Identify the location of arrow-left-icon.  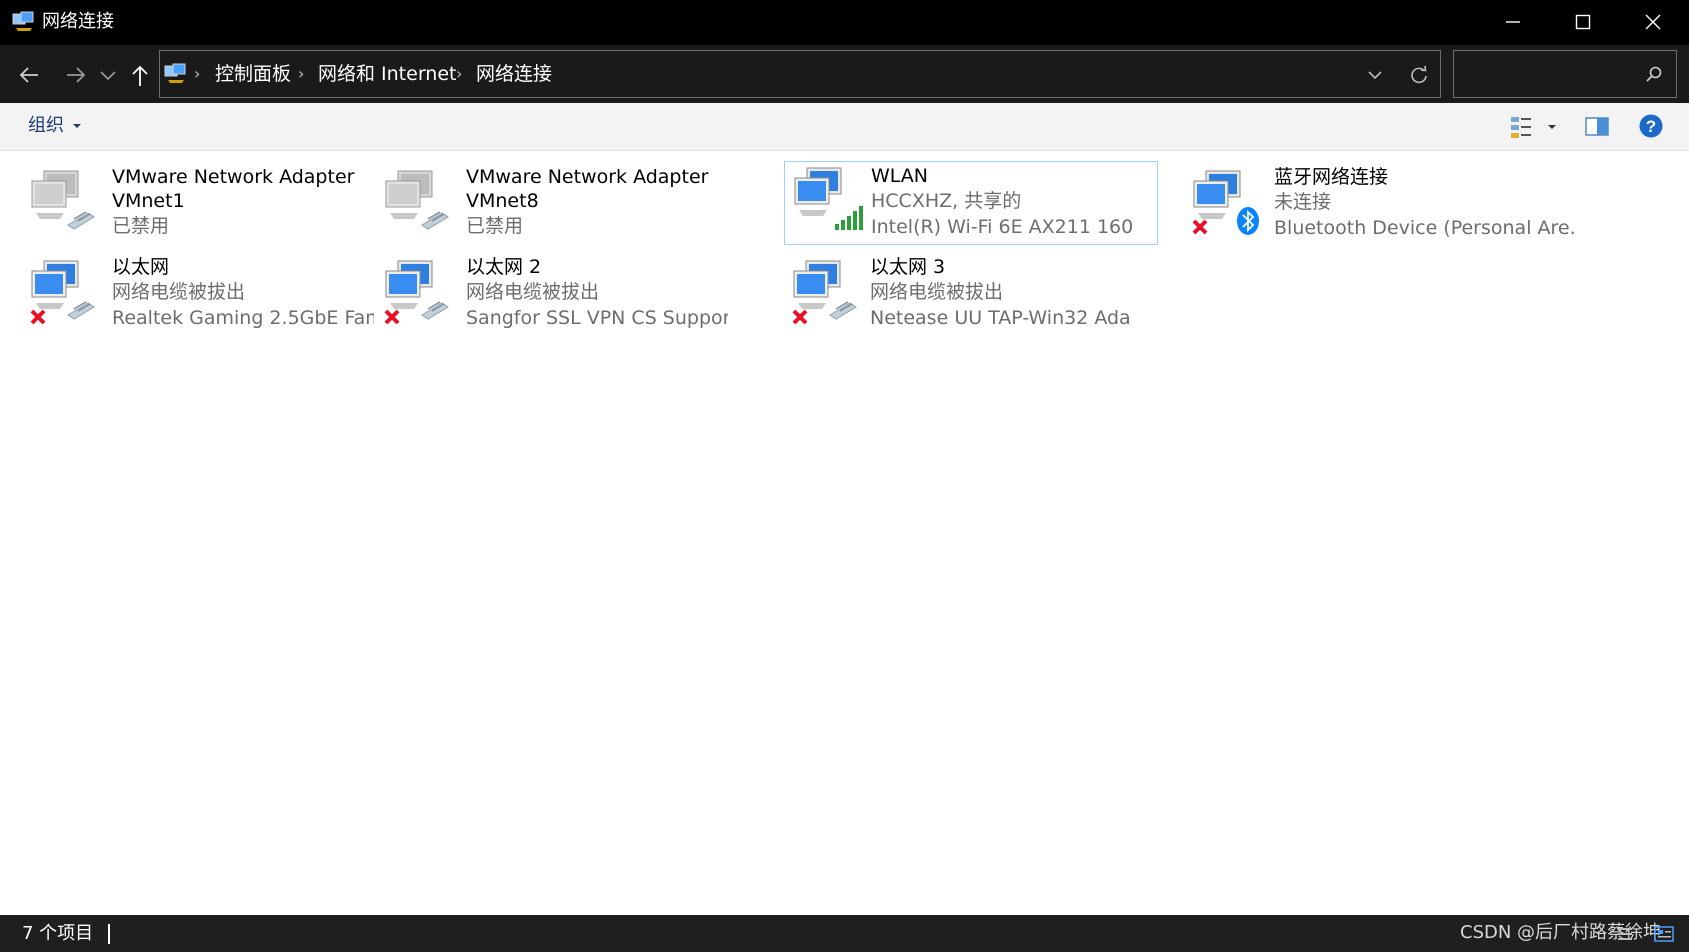
(28, 75).